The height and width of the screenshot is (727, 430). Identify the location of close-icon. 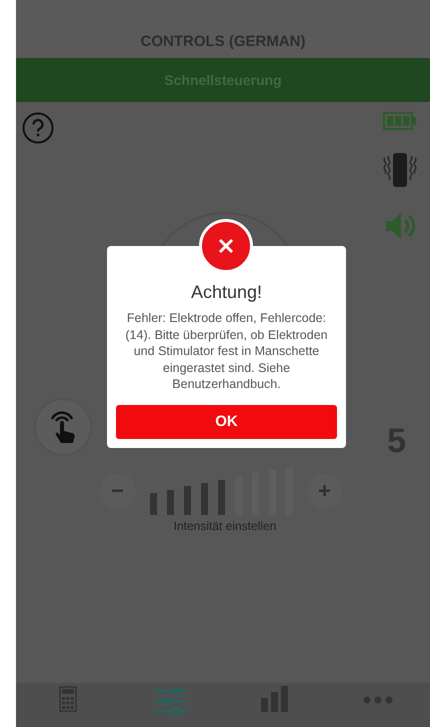
(226, 246).